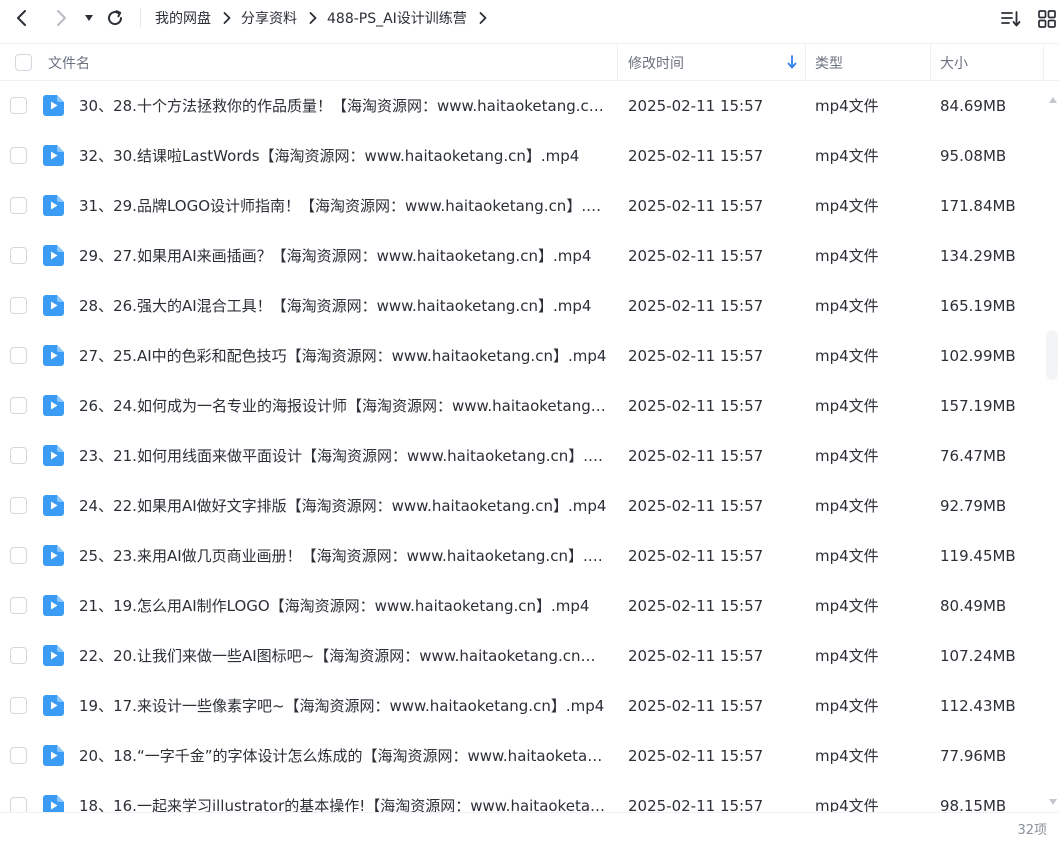  I want to click on breadcrumb-item-current: 488-PS_AI设计训练营, so click(397, 18).